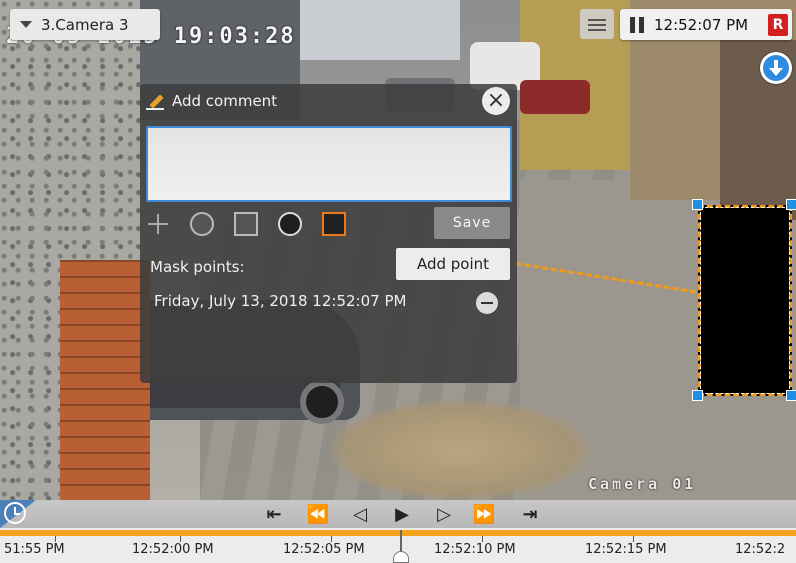 This screenshot has width=796, height=563. Describe the element at coordinates (444, 514) in the screenshot. I see `step-forward-button: ▷` at that location.